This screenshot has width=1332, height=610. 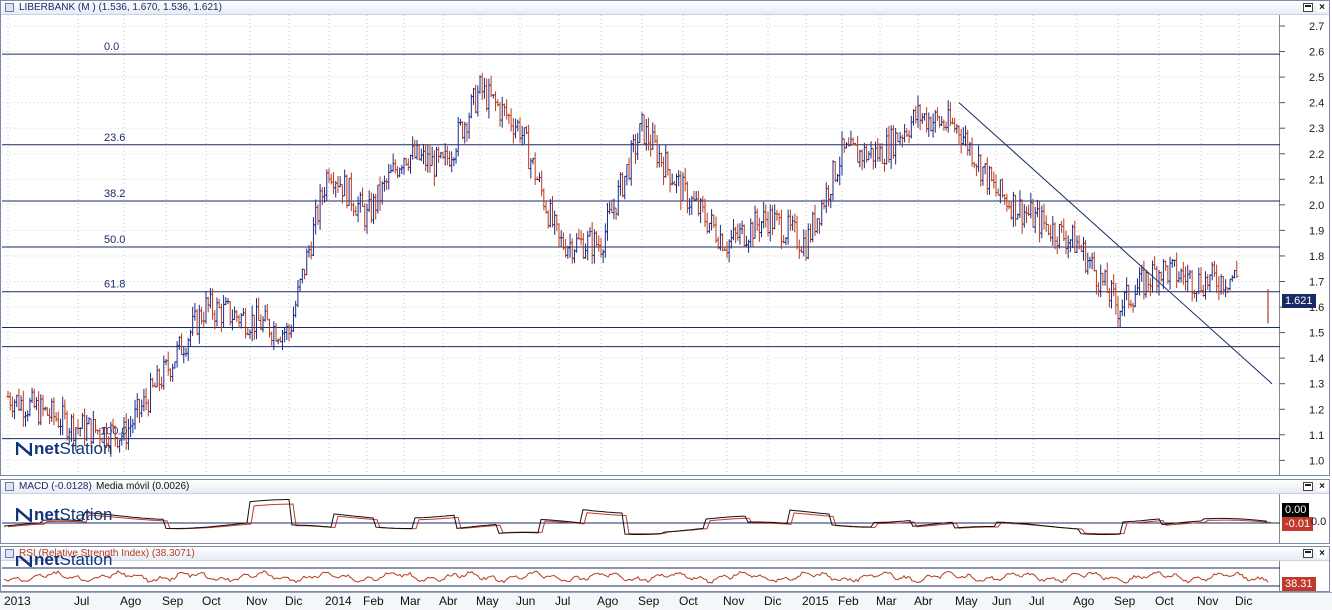 I want to click on y-tick-label: 2.0, so click(x=1316, y=206).